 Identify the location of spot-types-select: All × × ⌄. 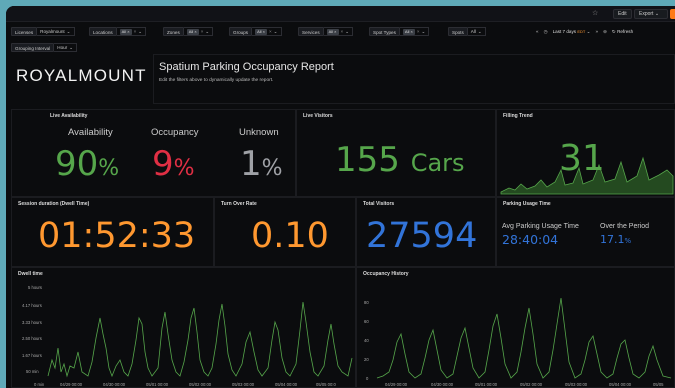
(414, 31).